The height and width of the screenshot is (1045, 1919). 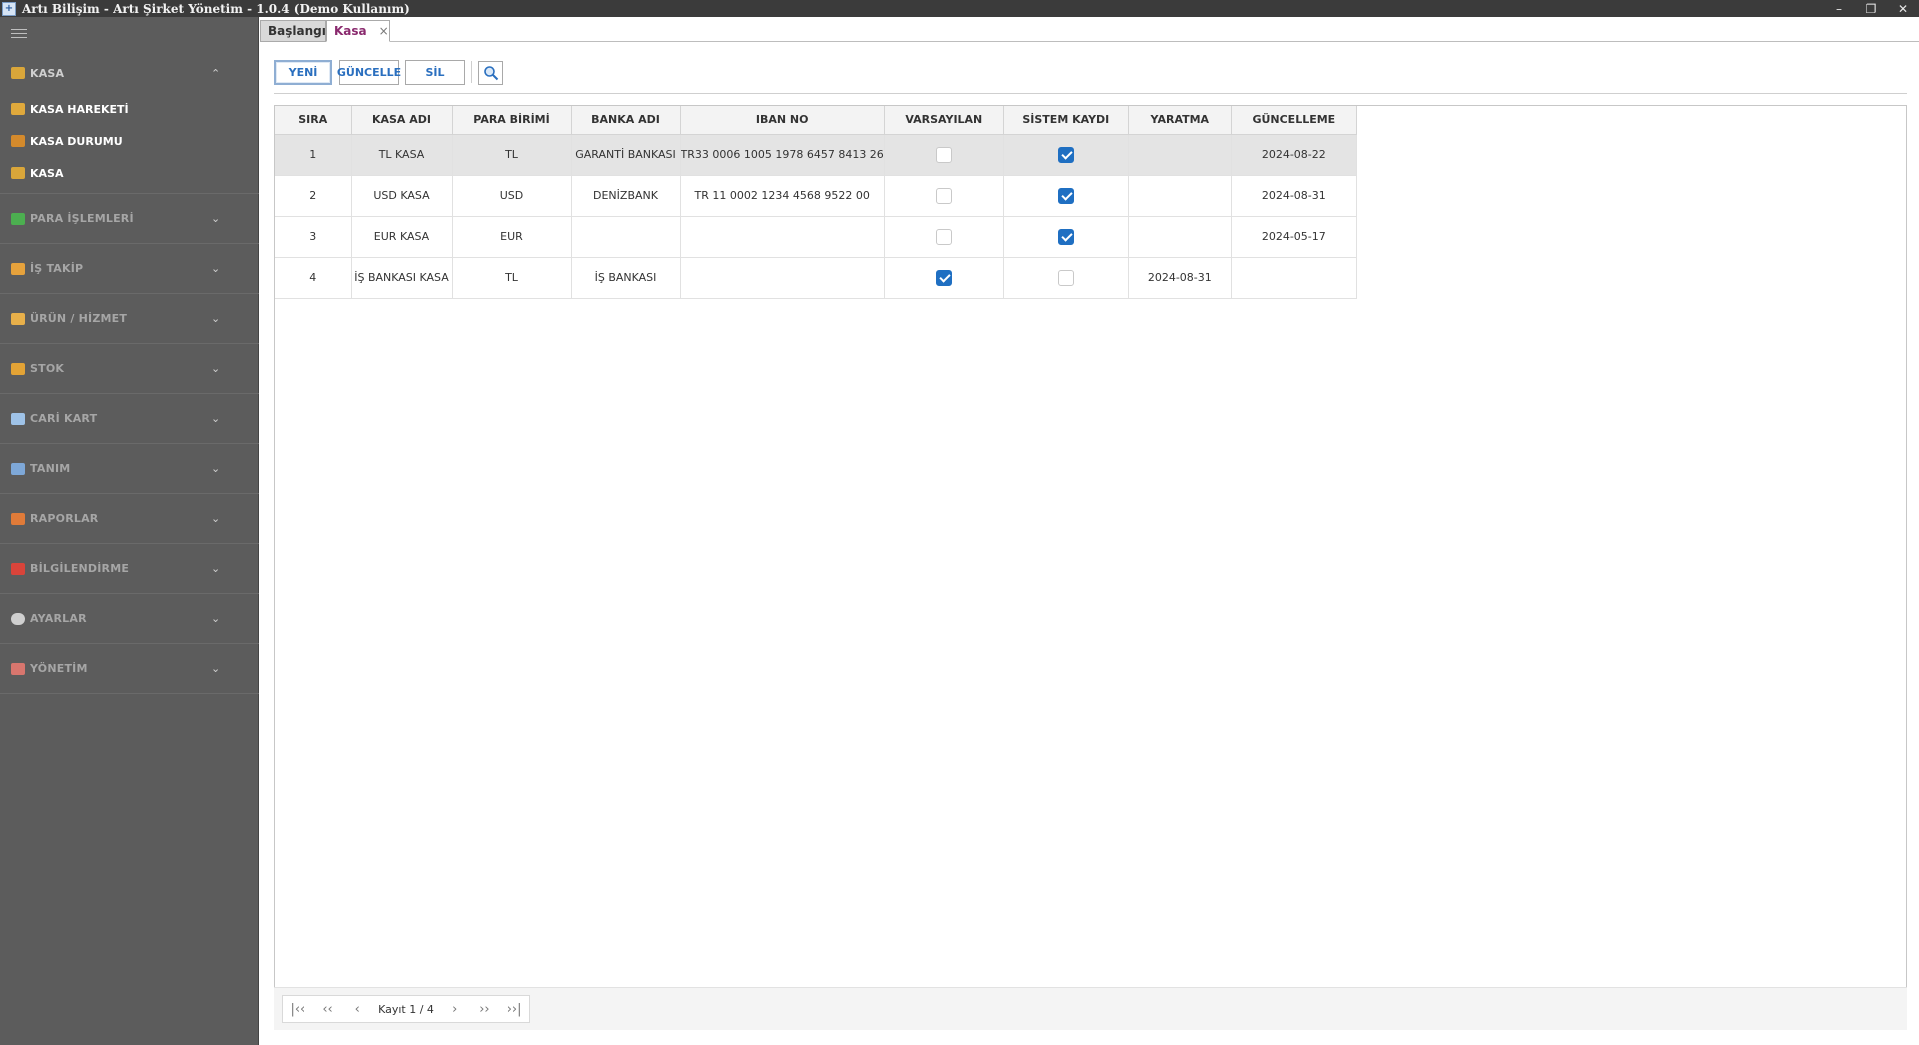 I want to click on sidebar-item-kasa: KASA, so click(x=129, y=173).